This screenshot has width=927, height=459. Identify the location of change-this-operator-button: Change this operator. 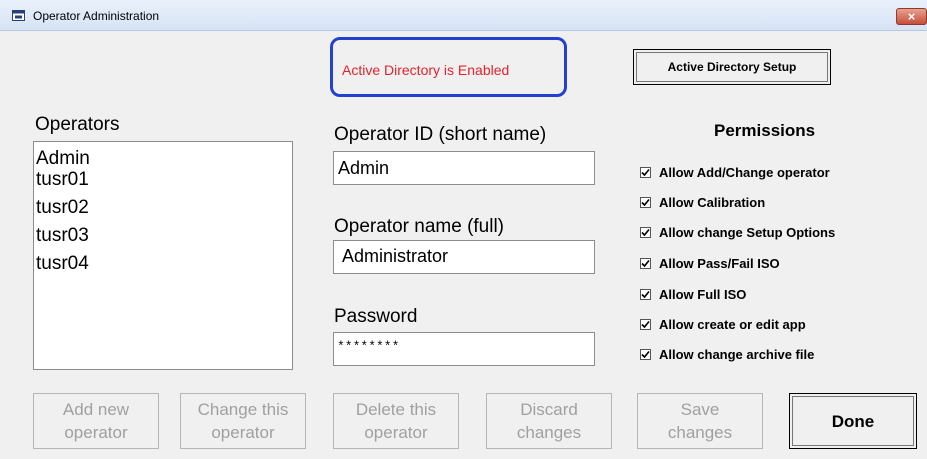
(243, 421).